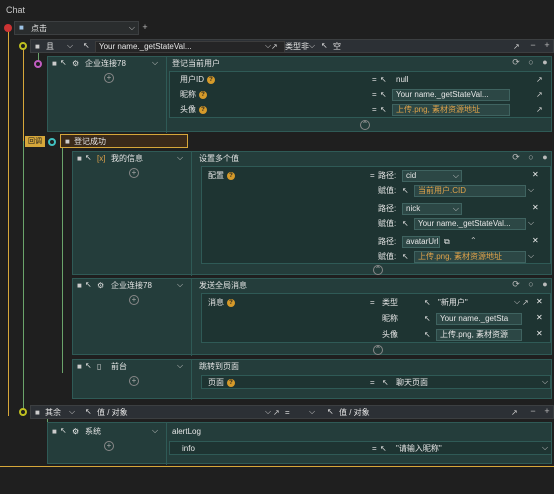  What do you see at coordinates (422, 242) in the screenshot?
I see `path-value: avatarUrl` at bounding box center [422, 242].